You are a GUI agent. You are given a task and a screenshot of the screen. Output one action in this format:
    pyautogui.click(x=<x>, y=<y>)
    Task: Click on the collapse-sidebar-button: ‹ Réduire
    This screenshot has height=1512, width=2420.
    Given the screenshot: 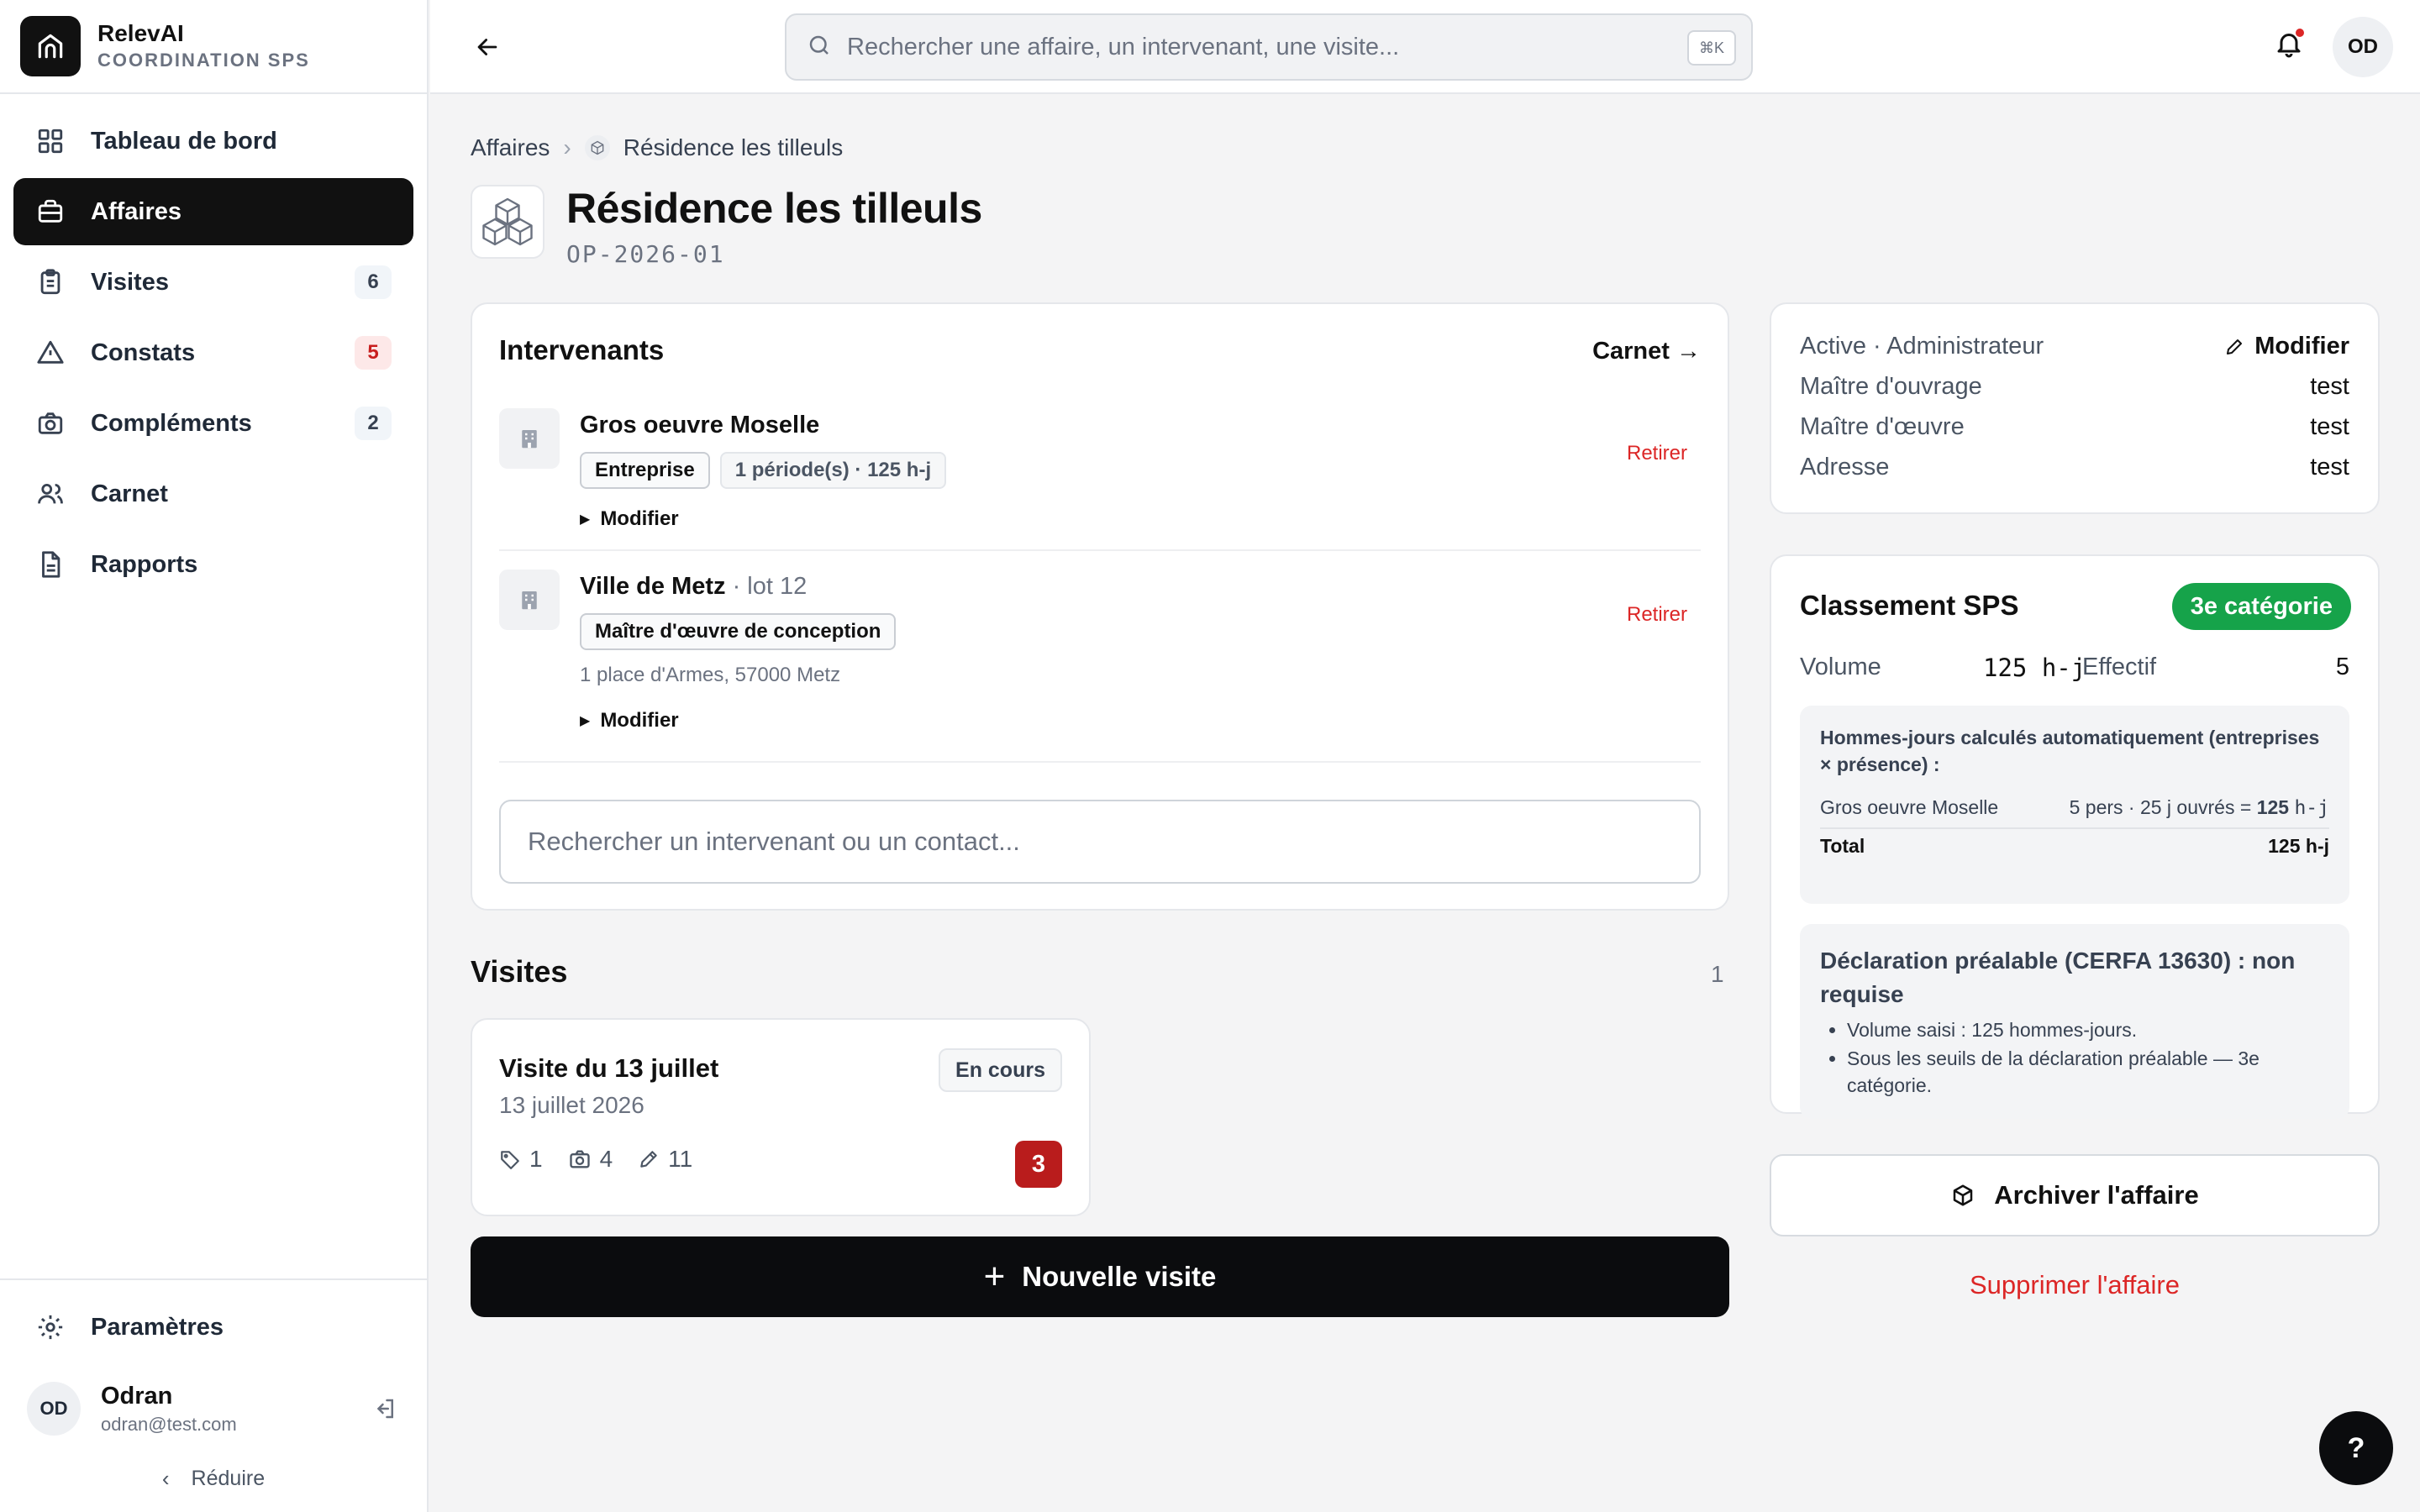 What is the action you would take?
    pyautogui.click(x=214, y=1478)
    